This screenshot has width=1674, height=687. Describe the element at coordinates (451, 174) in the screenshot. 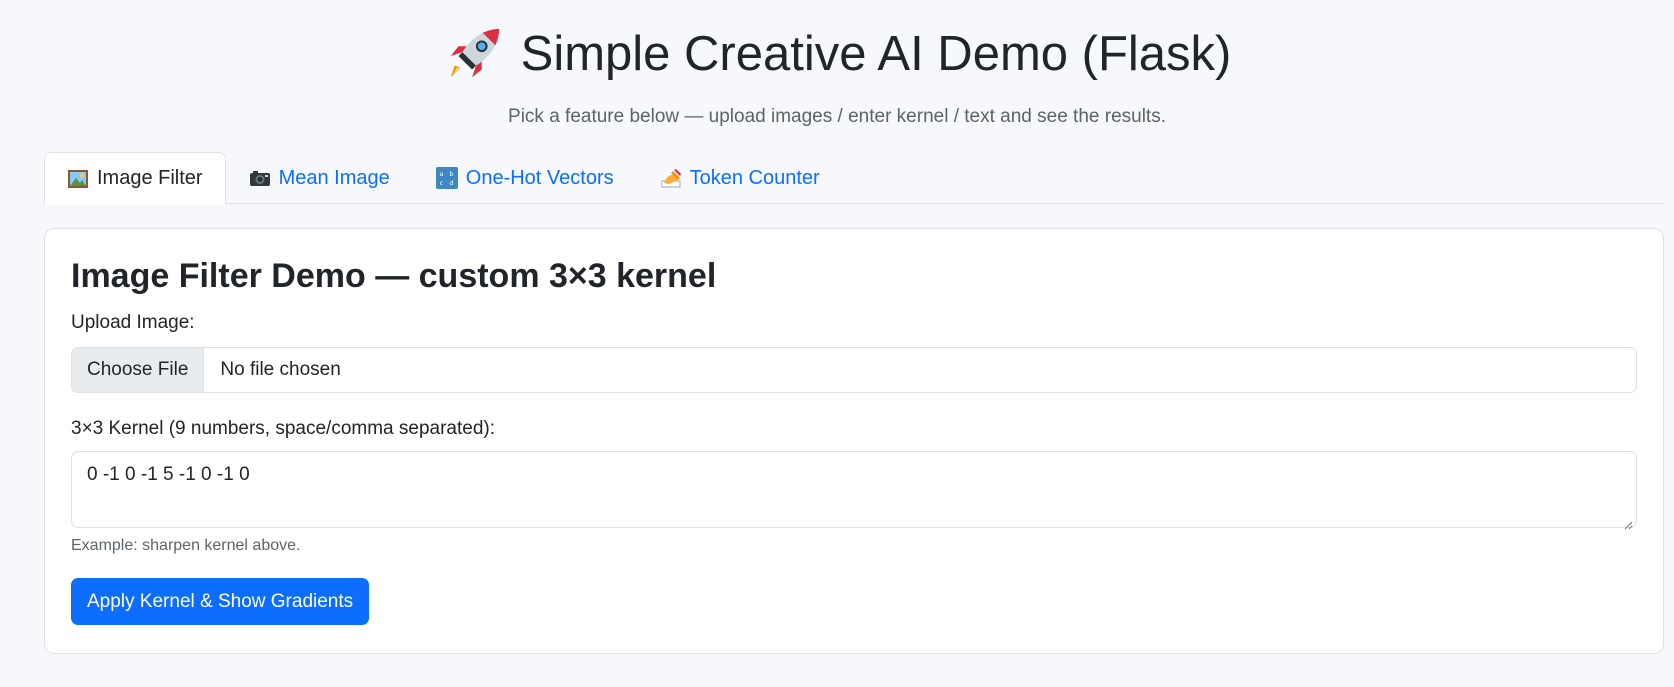

I see `svg-text: b` at that location.